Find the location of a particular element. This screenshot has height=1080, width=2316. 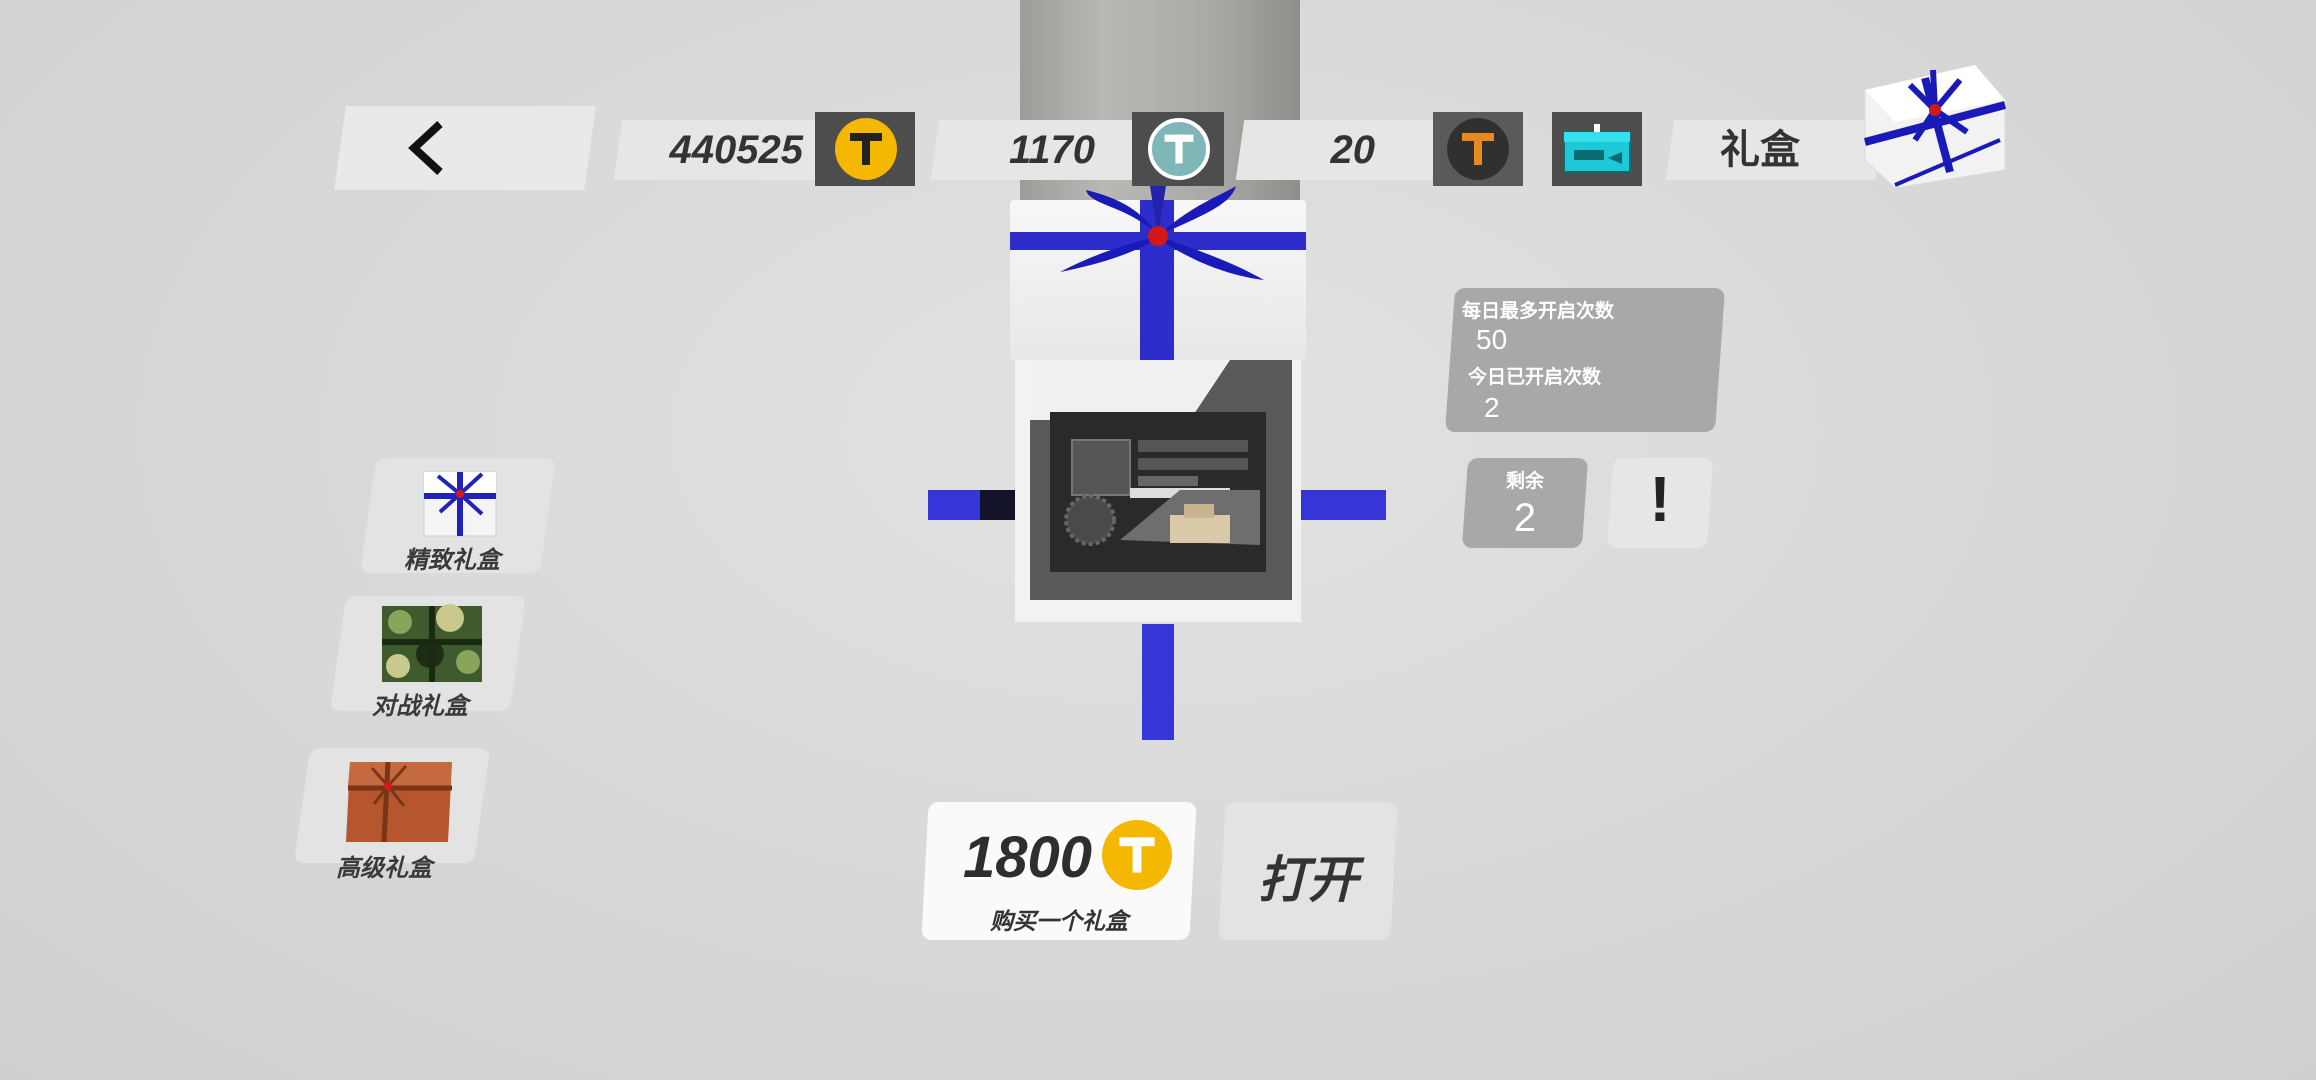

chevron-left-icon is located at coordinates (430, 148).